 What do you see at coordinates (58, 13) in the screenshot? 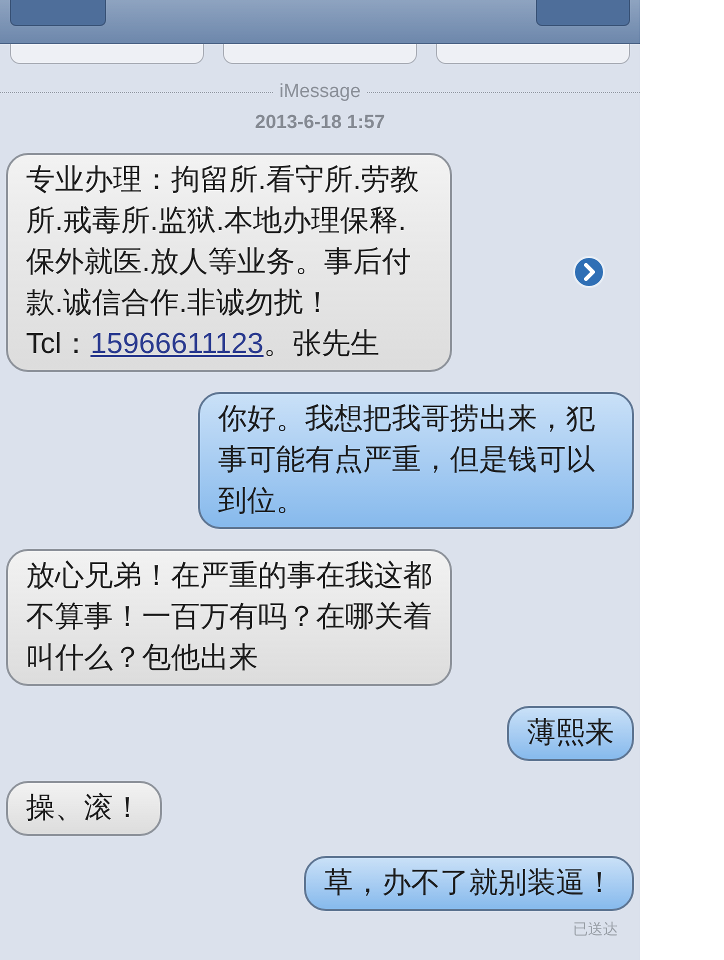
I see `back-button` at bounding box center [58, 13].